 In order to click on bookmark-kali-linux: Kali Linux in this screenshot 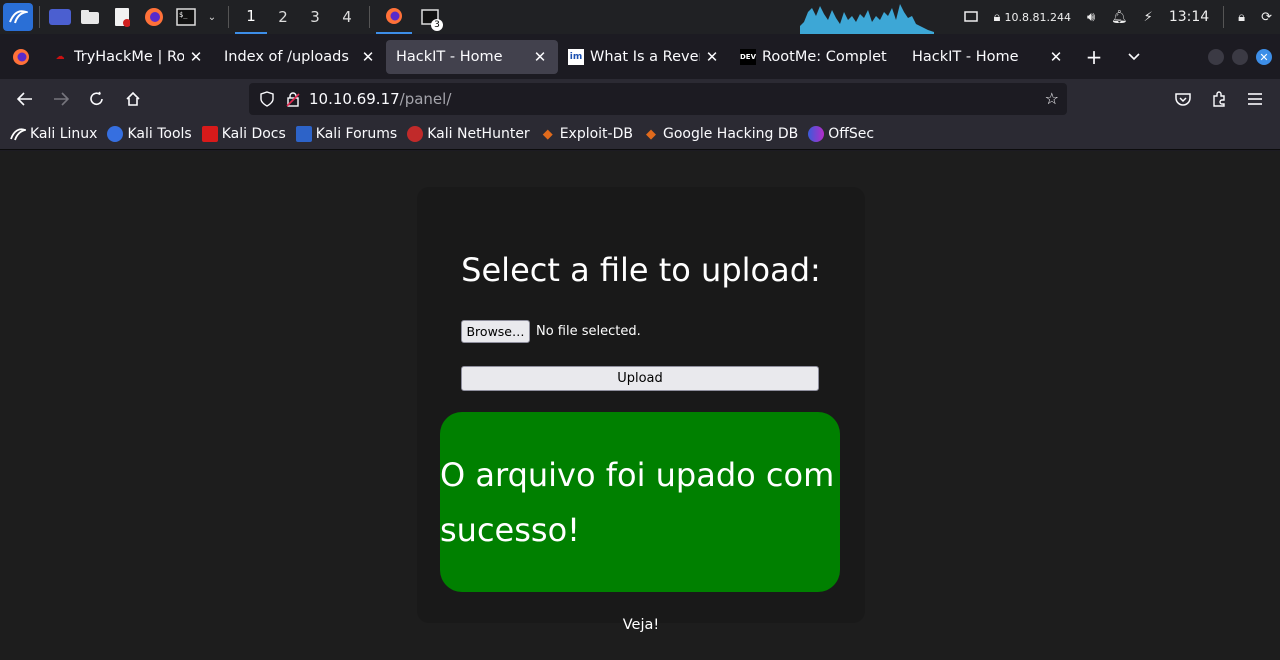, I will do `click(53, 134)`.